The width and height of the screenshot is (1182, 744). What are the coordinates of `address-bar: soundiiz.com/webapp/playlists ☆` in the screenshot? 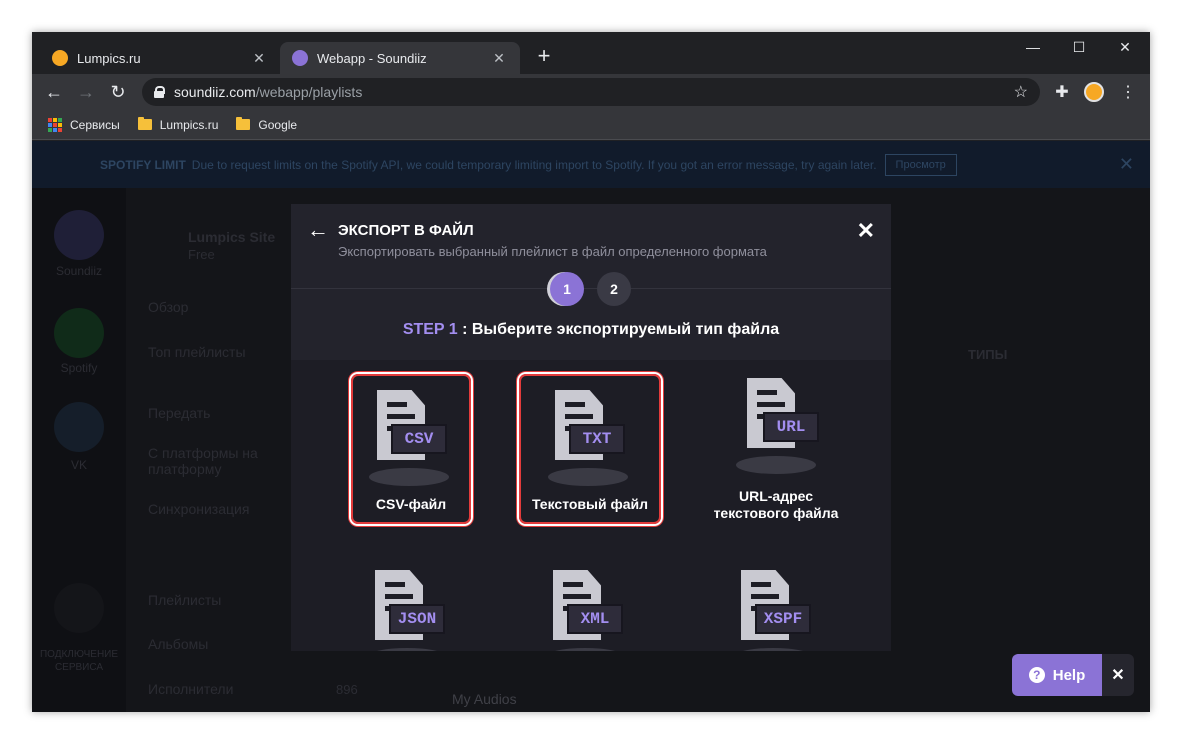 It's located at (591, 92).